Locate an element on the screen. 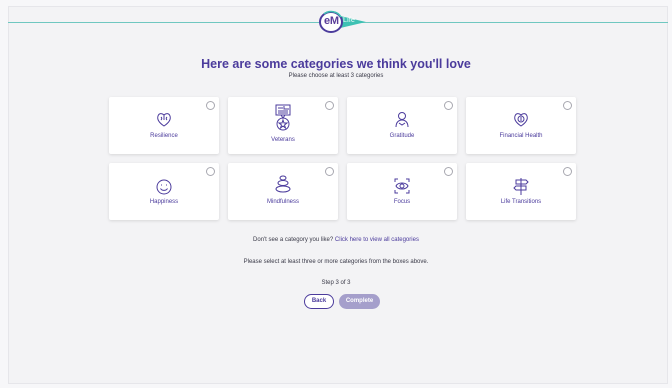  flag-medal-icon is located at coordinates (283, 118).